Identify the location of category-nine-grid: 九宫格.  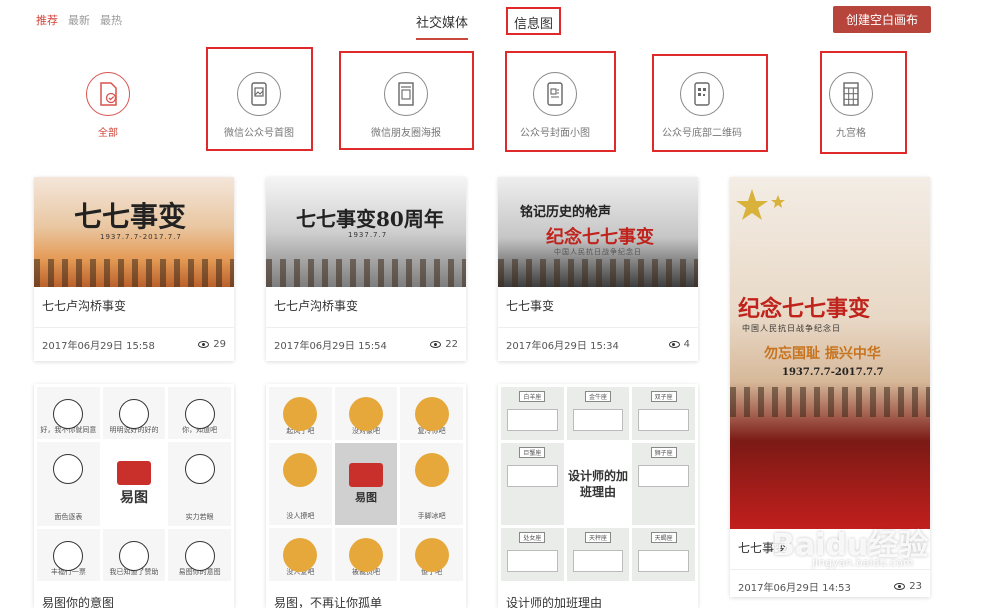
(851, 105).